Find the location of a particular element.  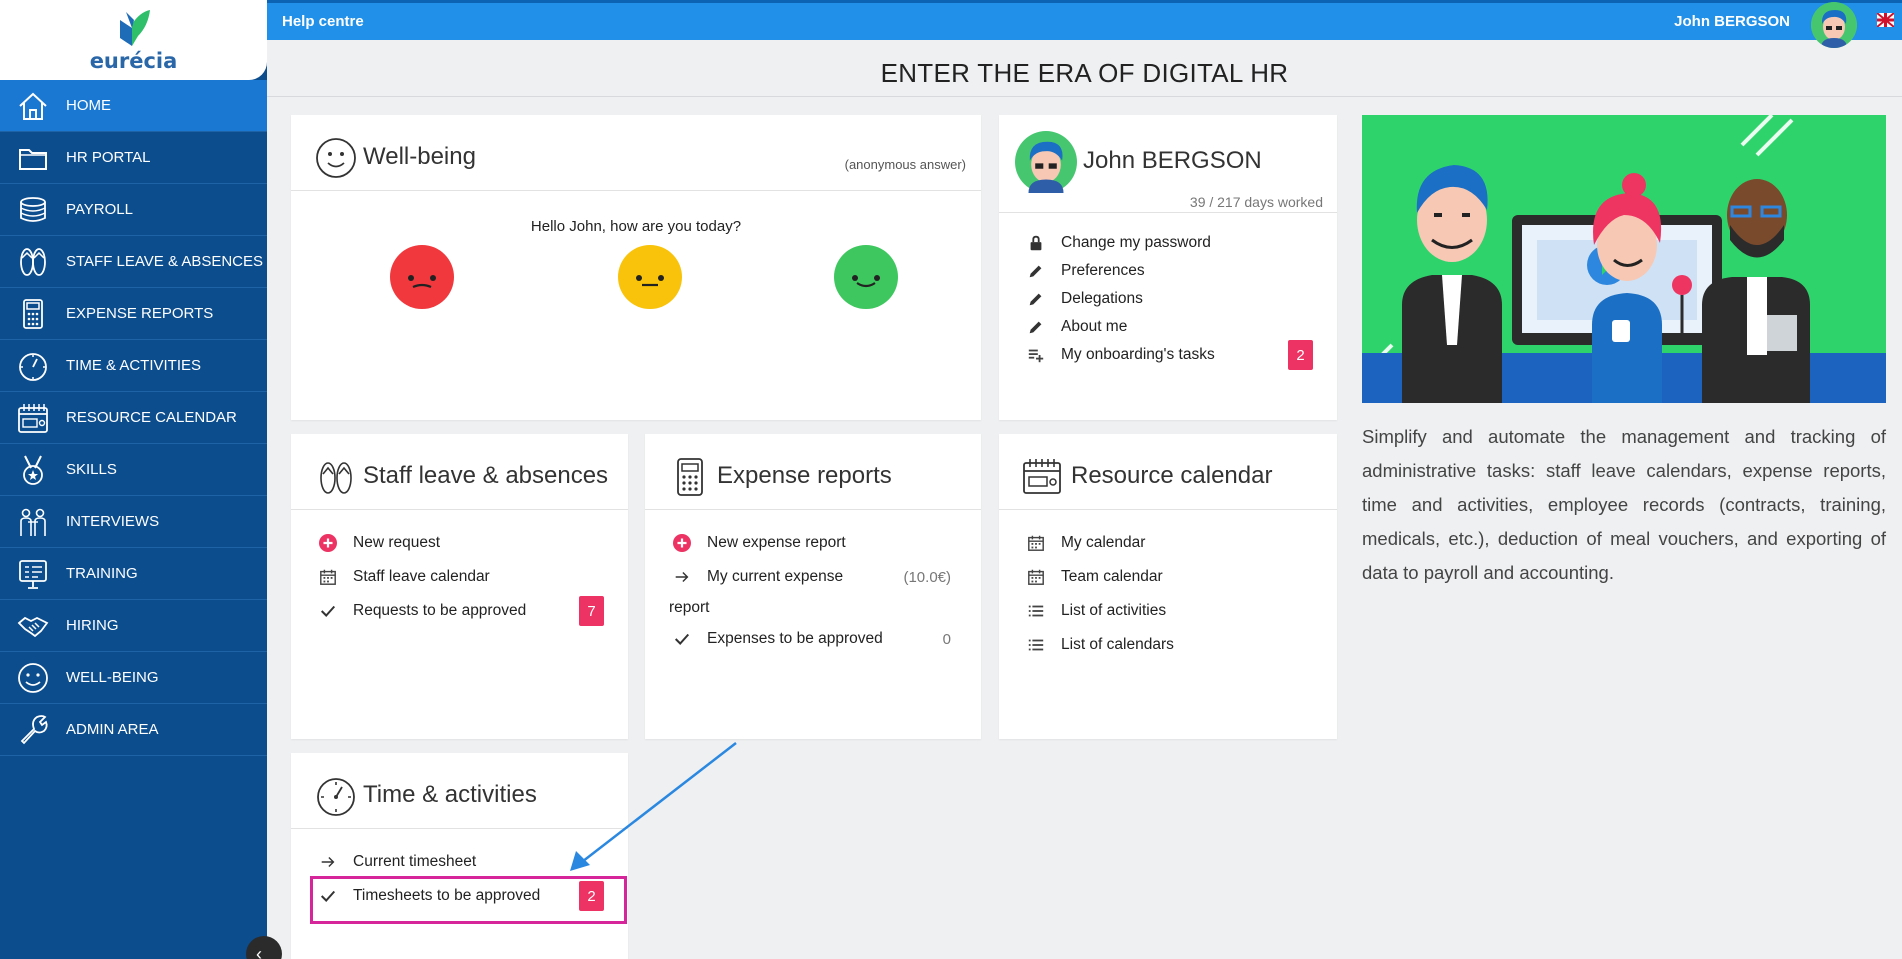

presentation-icon is located at coordinates (33, 574).